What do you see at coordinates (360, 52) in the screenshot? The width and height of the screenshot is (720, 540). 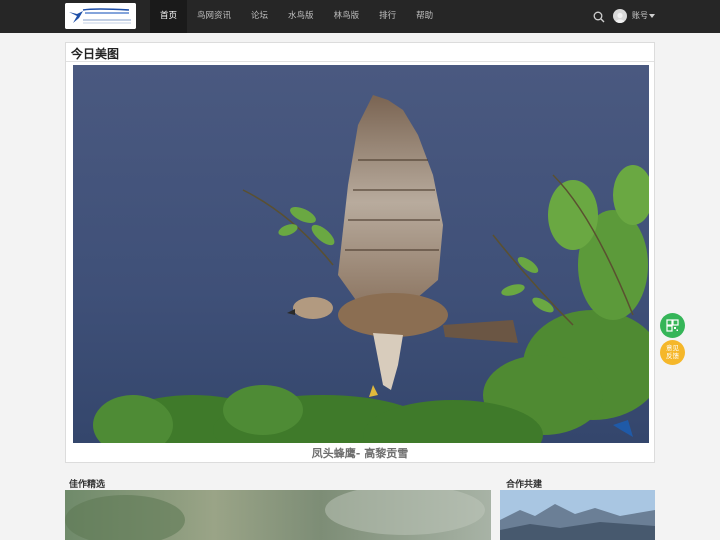 I see `panel-header: 今日美图` at bounding box center [360, 52].